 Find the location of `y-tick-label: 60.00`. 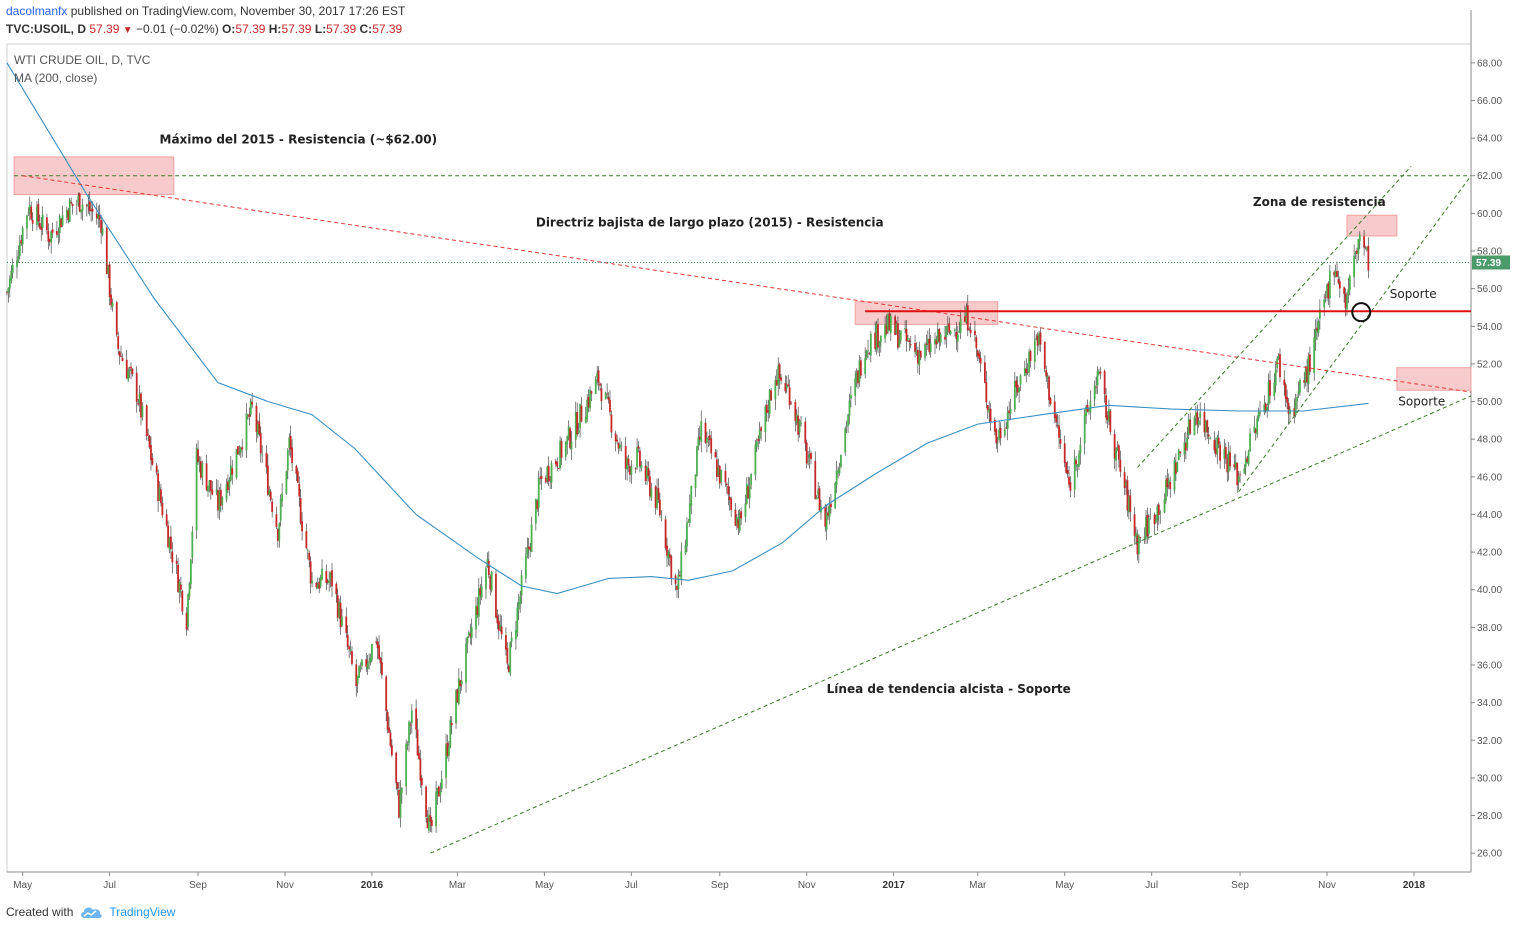

y-tick-label: 60.00 is located at coordinates (1489, 214).